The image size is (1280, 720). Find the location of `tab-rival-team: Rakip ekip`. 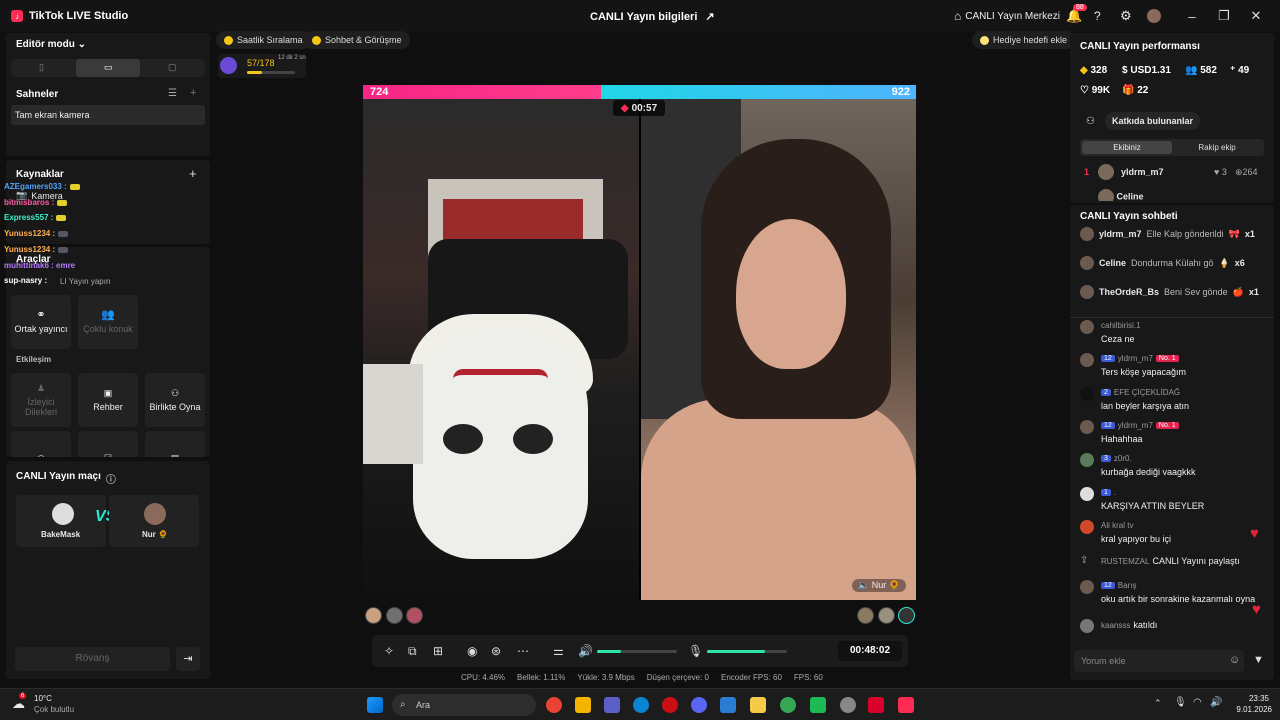

tab-rival-team: Rakip ekip is located at coordinates (1217, 147).